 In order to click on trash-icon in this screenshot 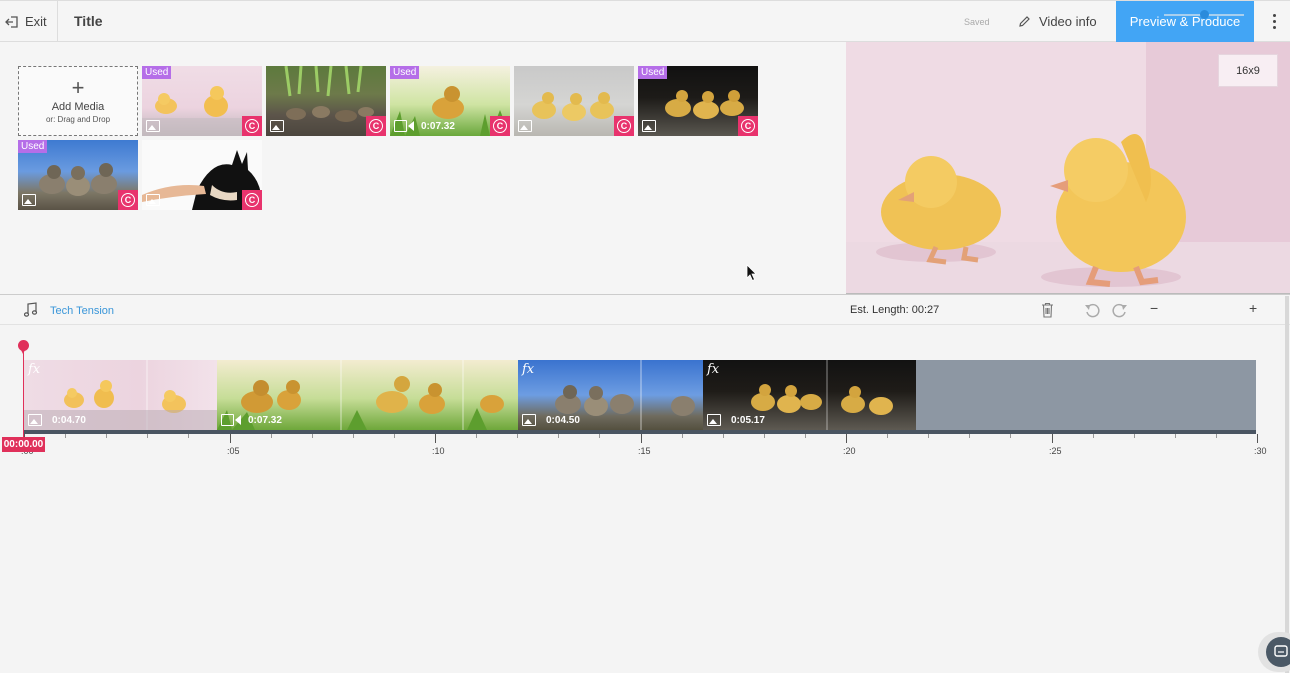, I will do `click(1047, 310)`.